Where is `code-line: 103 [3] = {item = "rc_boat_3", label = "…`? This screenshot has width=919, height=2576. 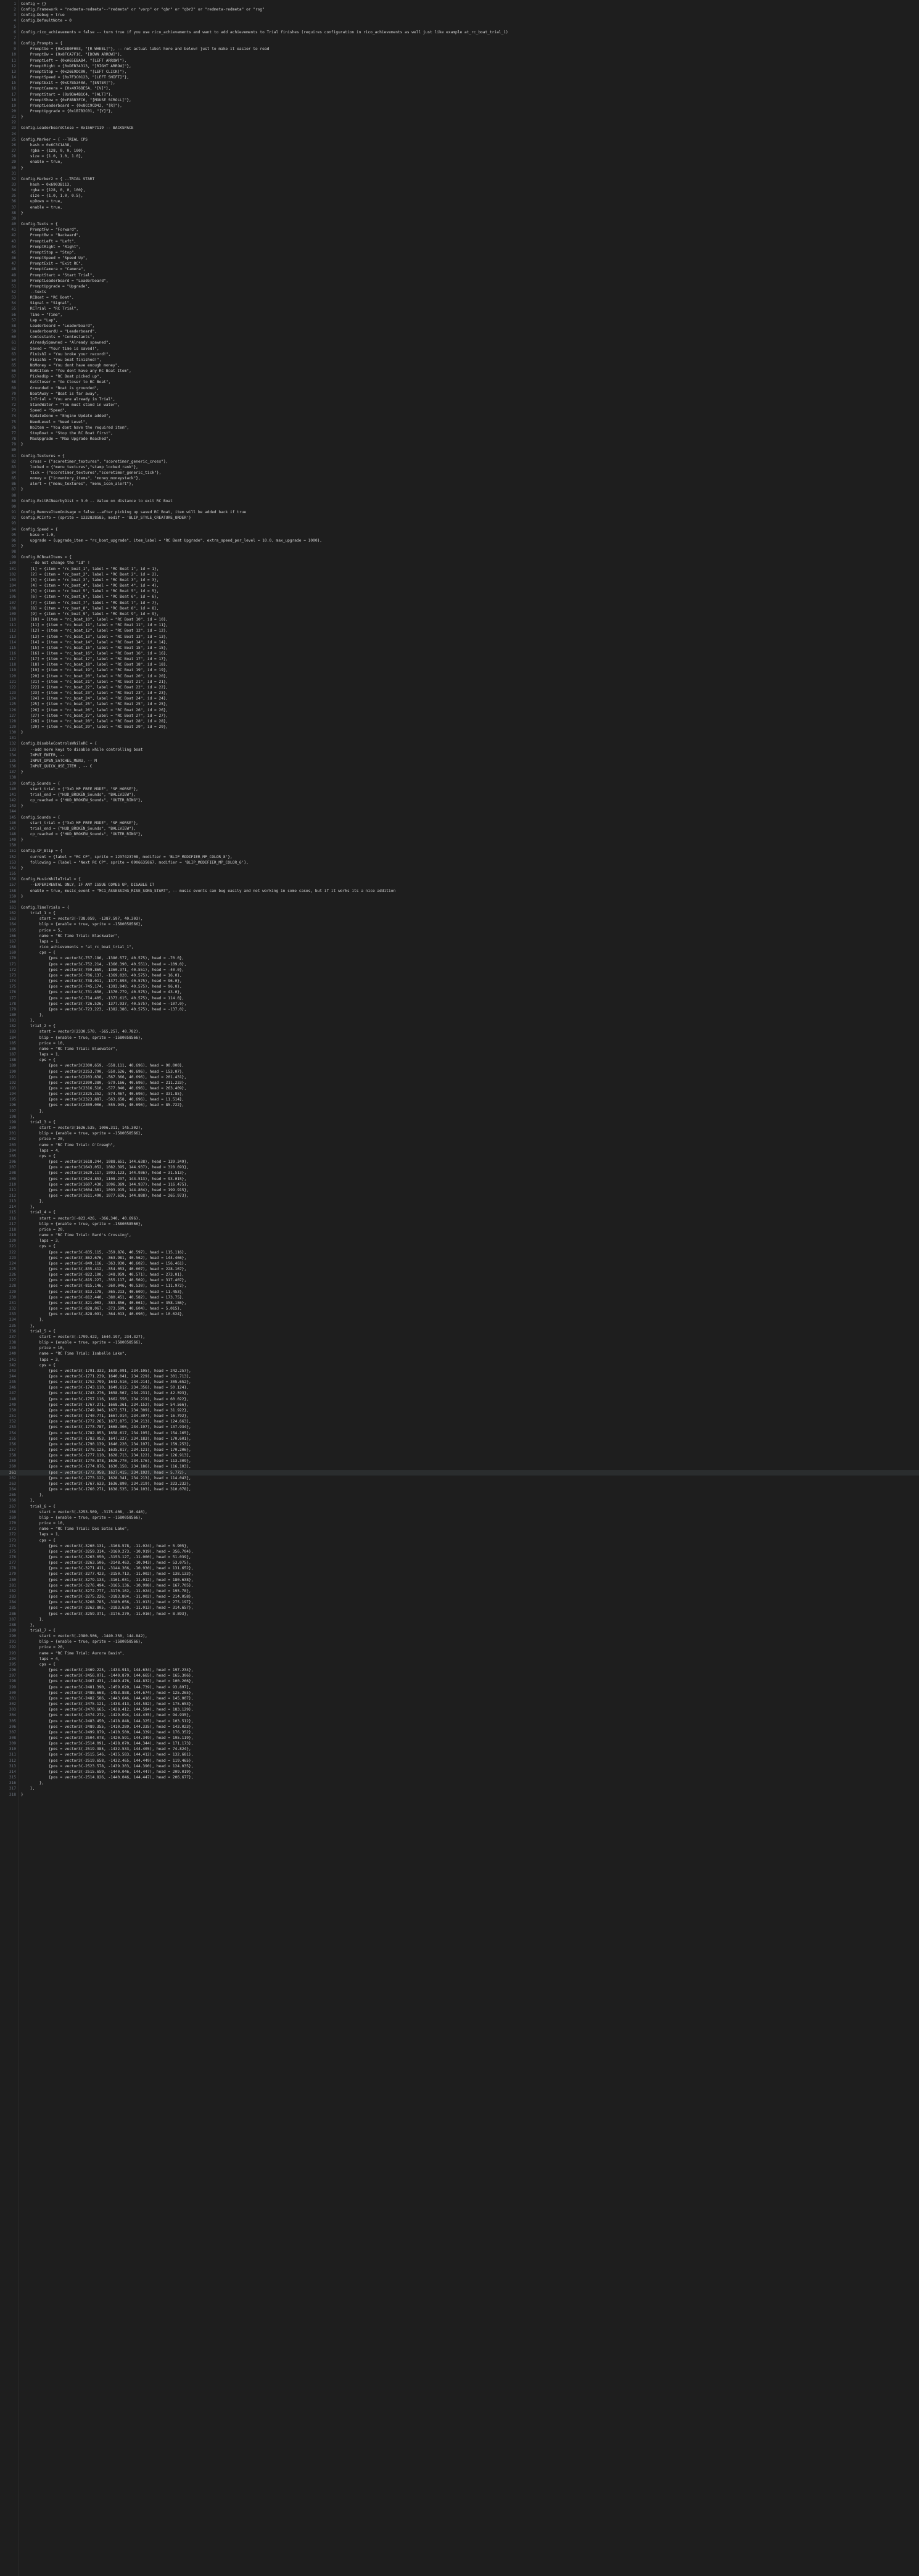 code-line: 103 [3] = {item = "rc_boat_3", label = "… is located at coordinates (459, 580).